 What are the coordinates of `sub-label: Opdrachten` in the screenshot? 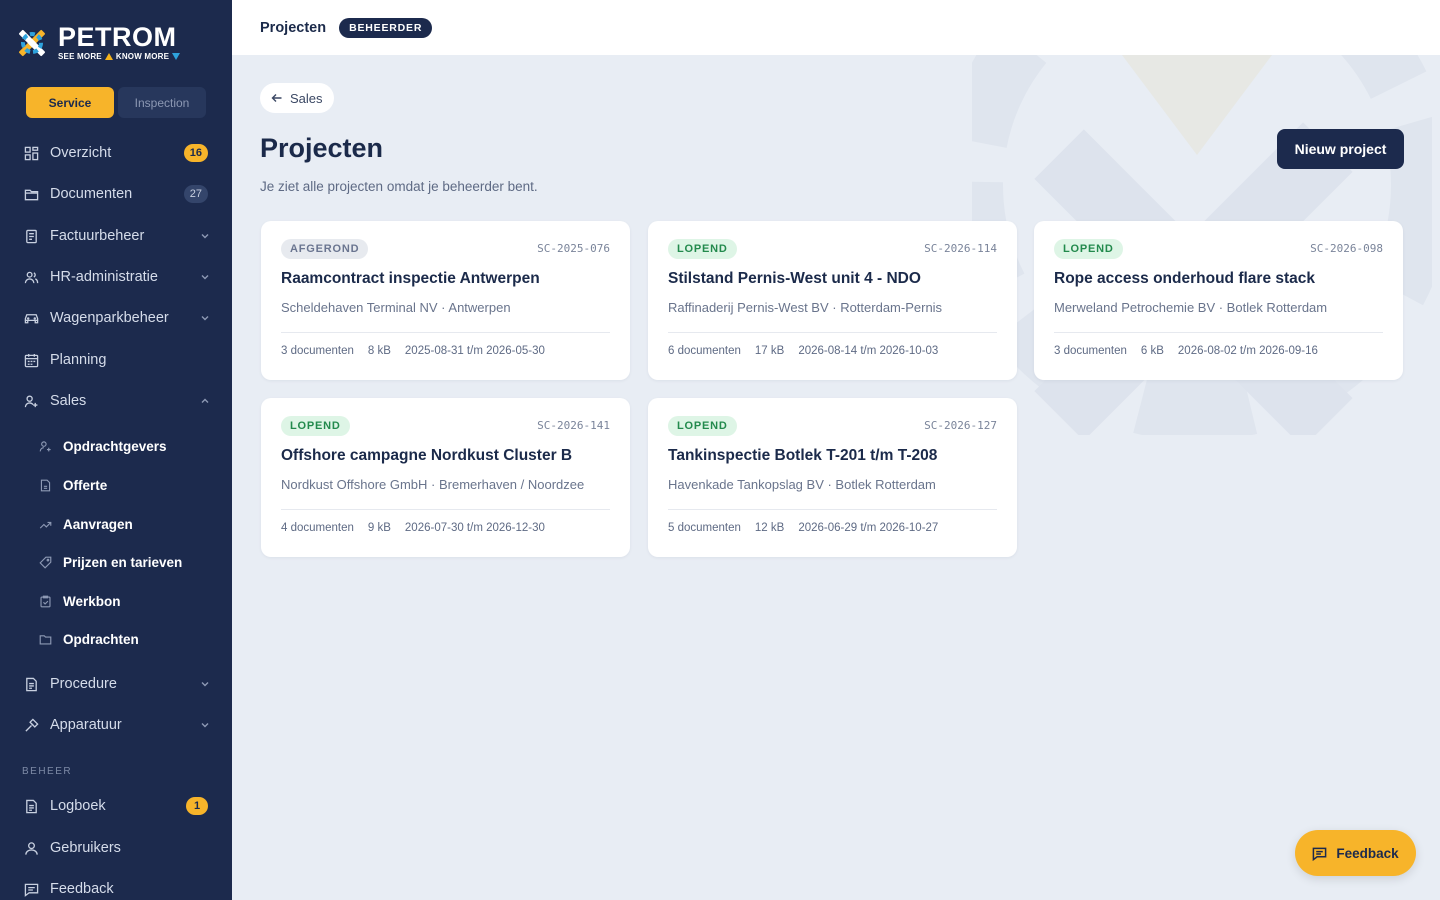 It's located at (101, 639).